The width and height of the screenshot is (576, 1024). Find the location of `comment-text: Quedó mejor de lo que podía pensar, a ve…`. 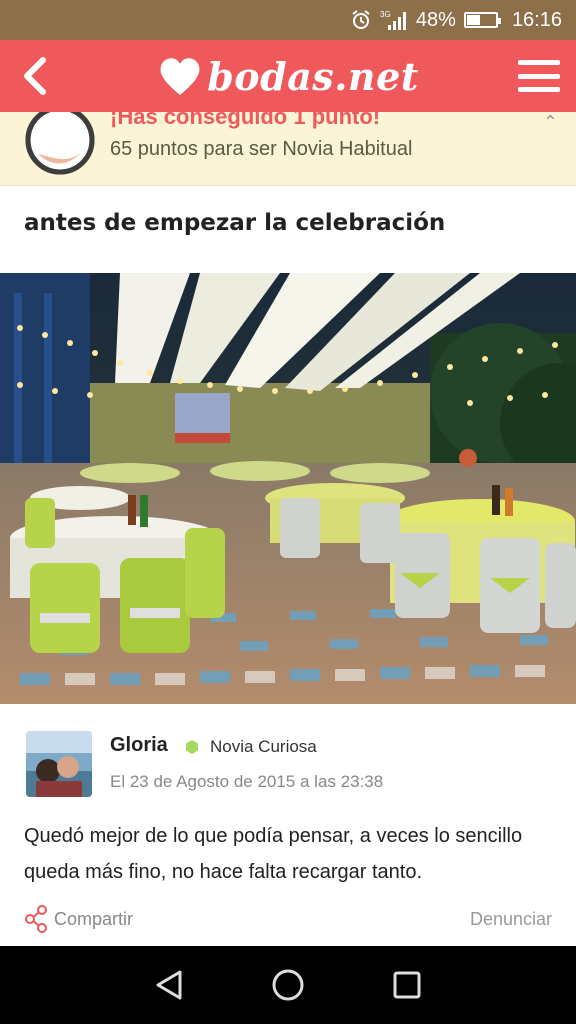

comment-text: Quedó mejor de lo que podía pensar, a ve… is located at coordinates (273, 854).